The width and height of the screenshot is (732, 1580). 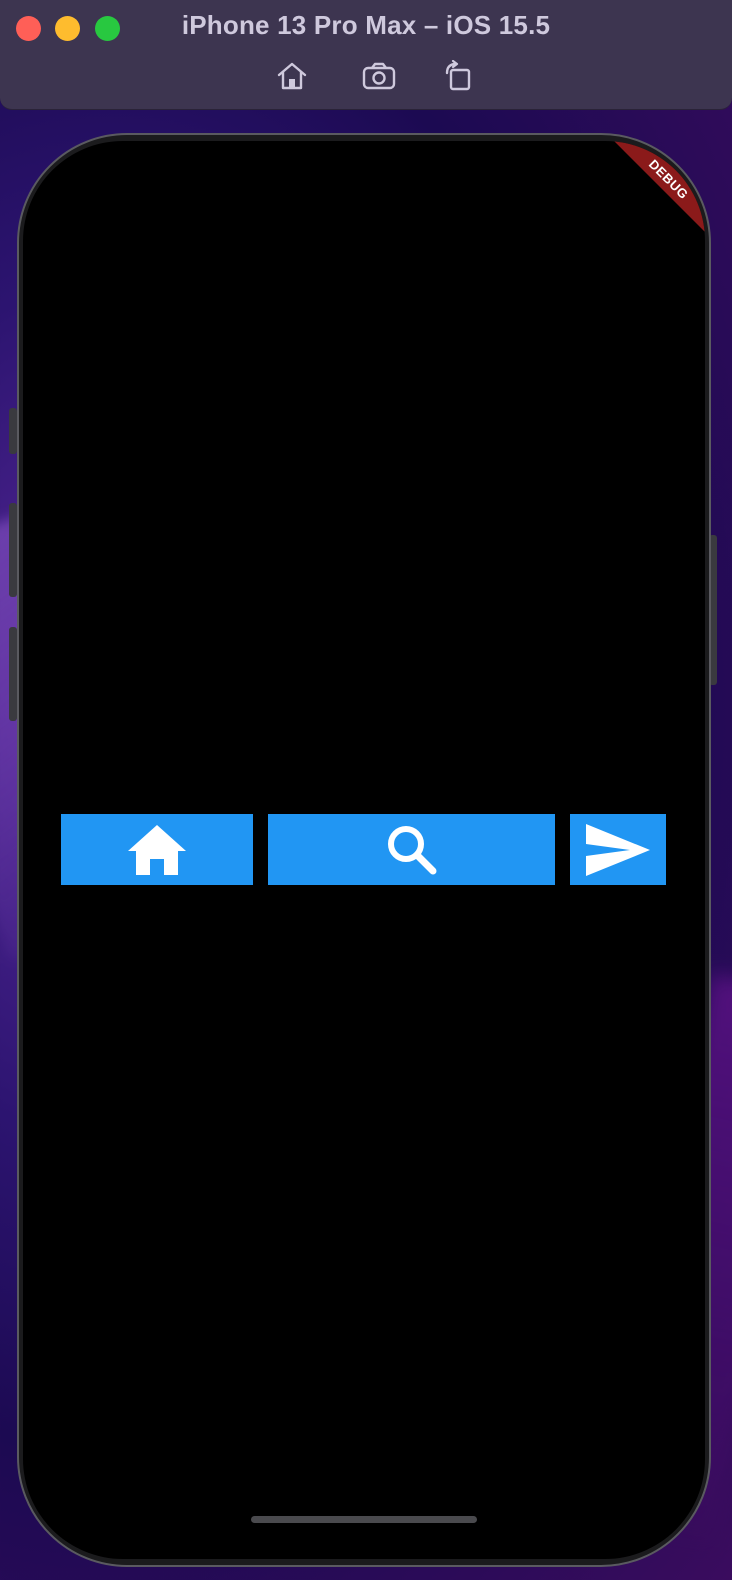 I want to click on send-icon, so click(x=618, y=849).